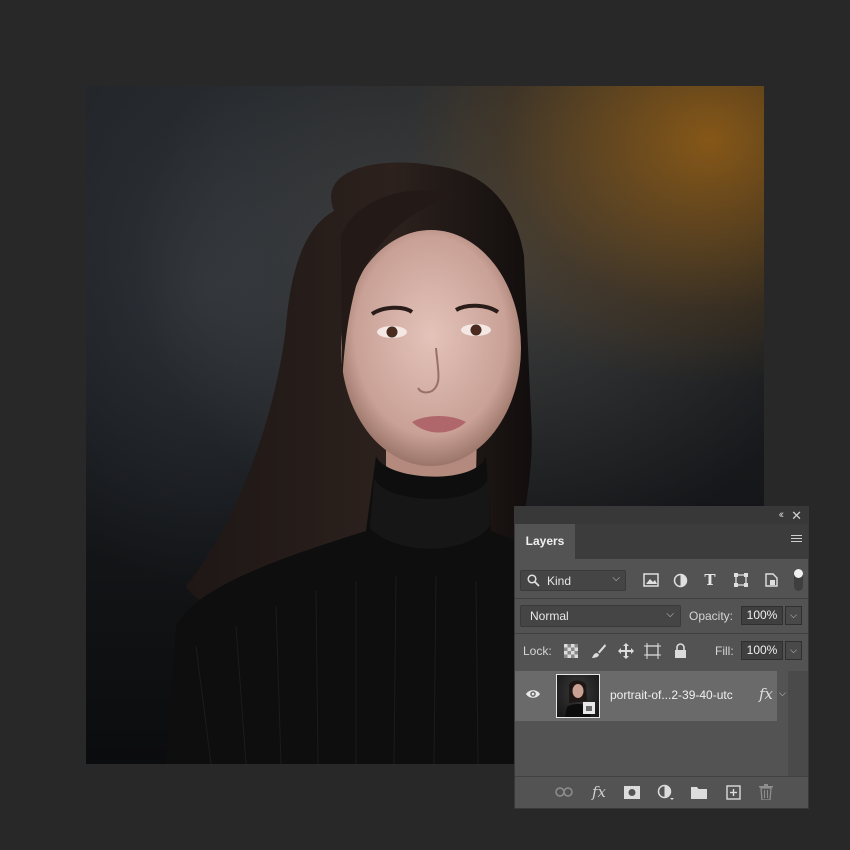 The height and width of the screenshot is (850, 850). Describe the element at coordinates (733, 792) in the screenshot. I see `new-layer-icon` at that location.